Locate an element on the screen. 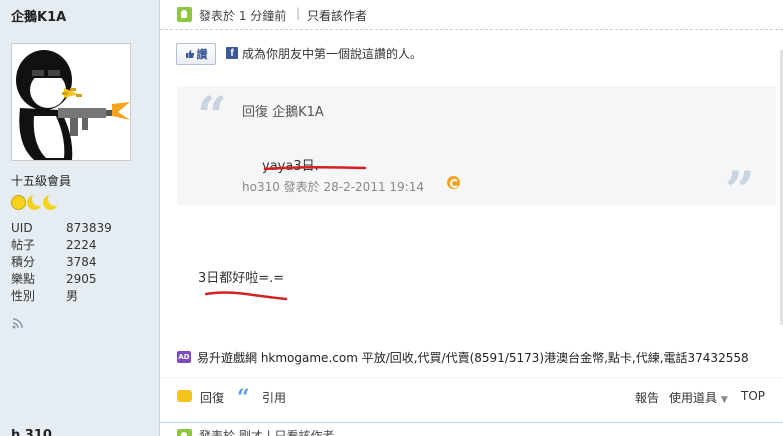 The height and width of the screenshot is (436, 783). avatar is located at coordinates (71, 102).